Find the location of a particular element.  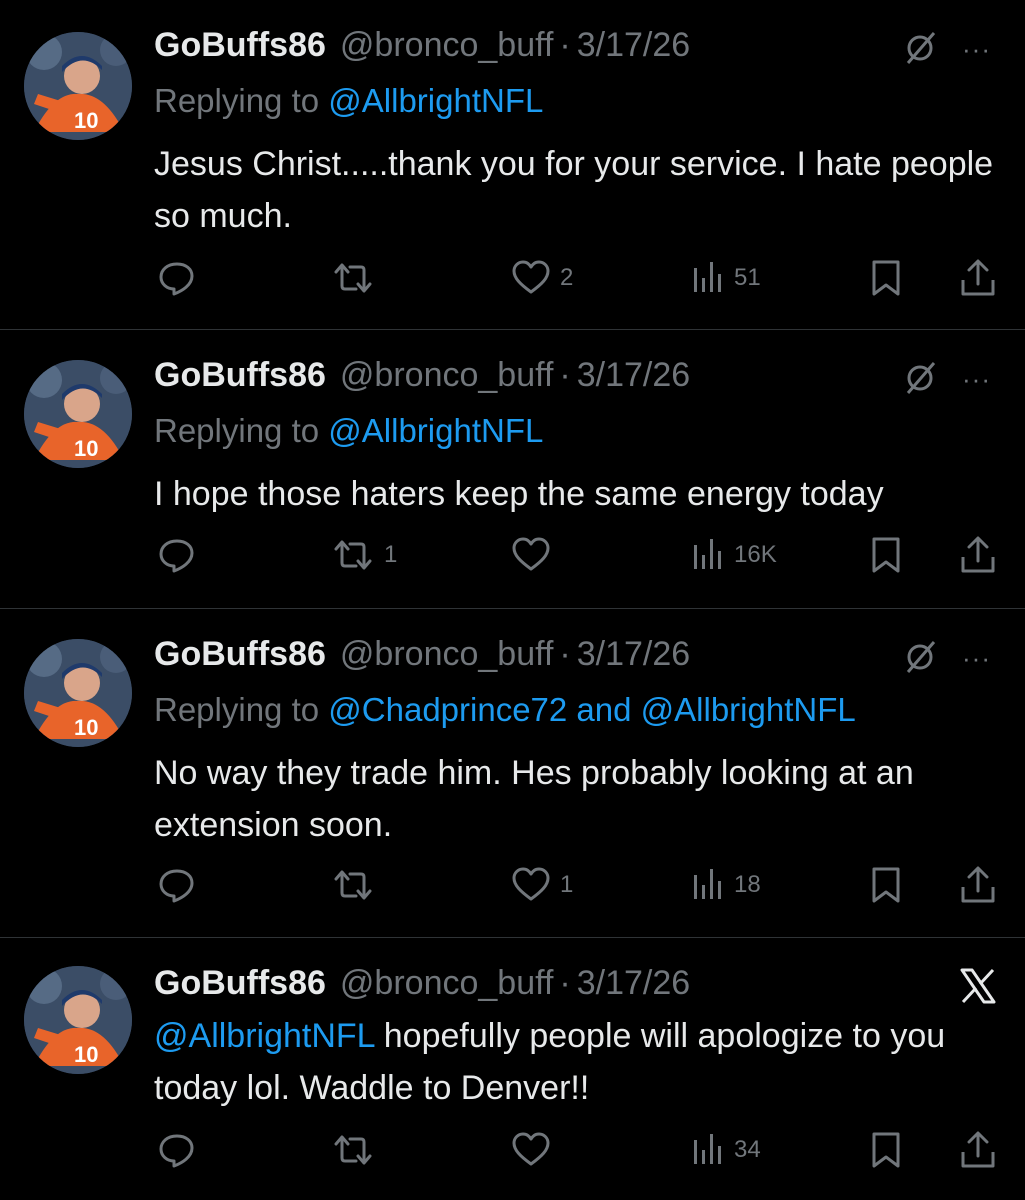

like-count: 2 is located at coordinates (567, 277).